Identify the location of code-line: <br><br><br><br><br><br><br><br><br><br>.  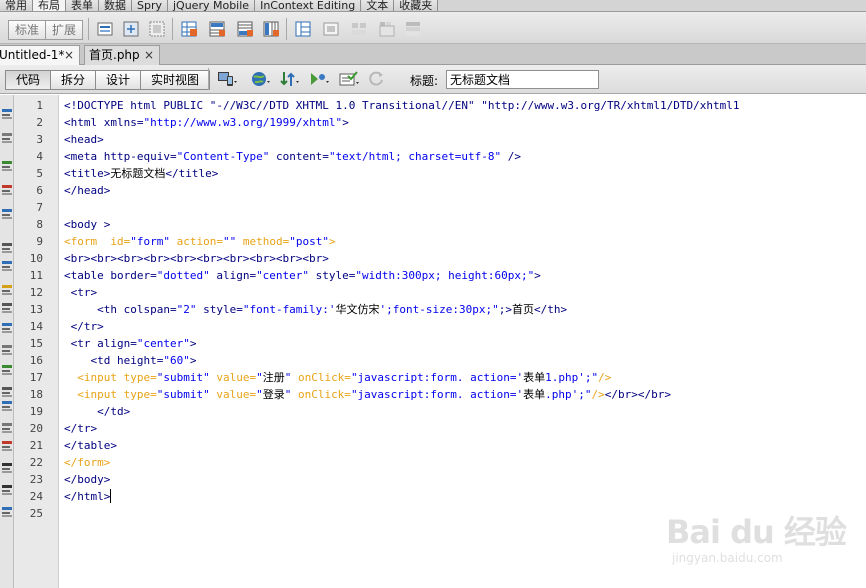
(465, 258).